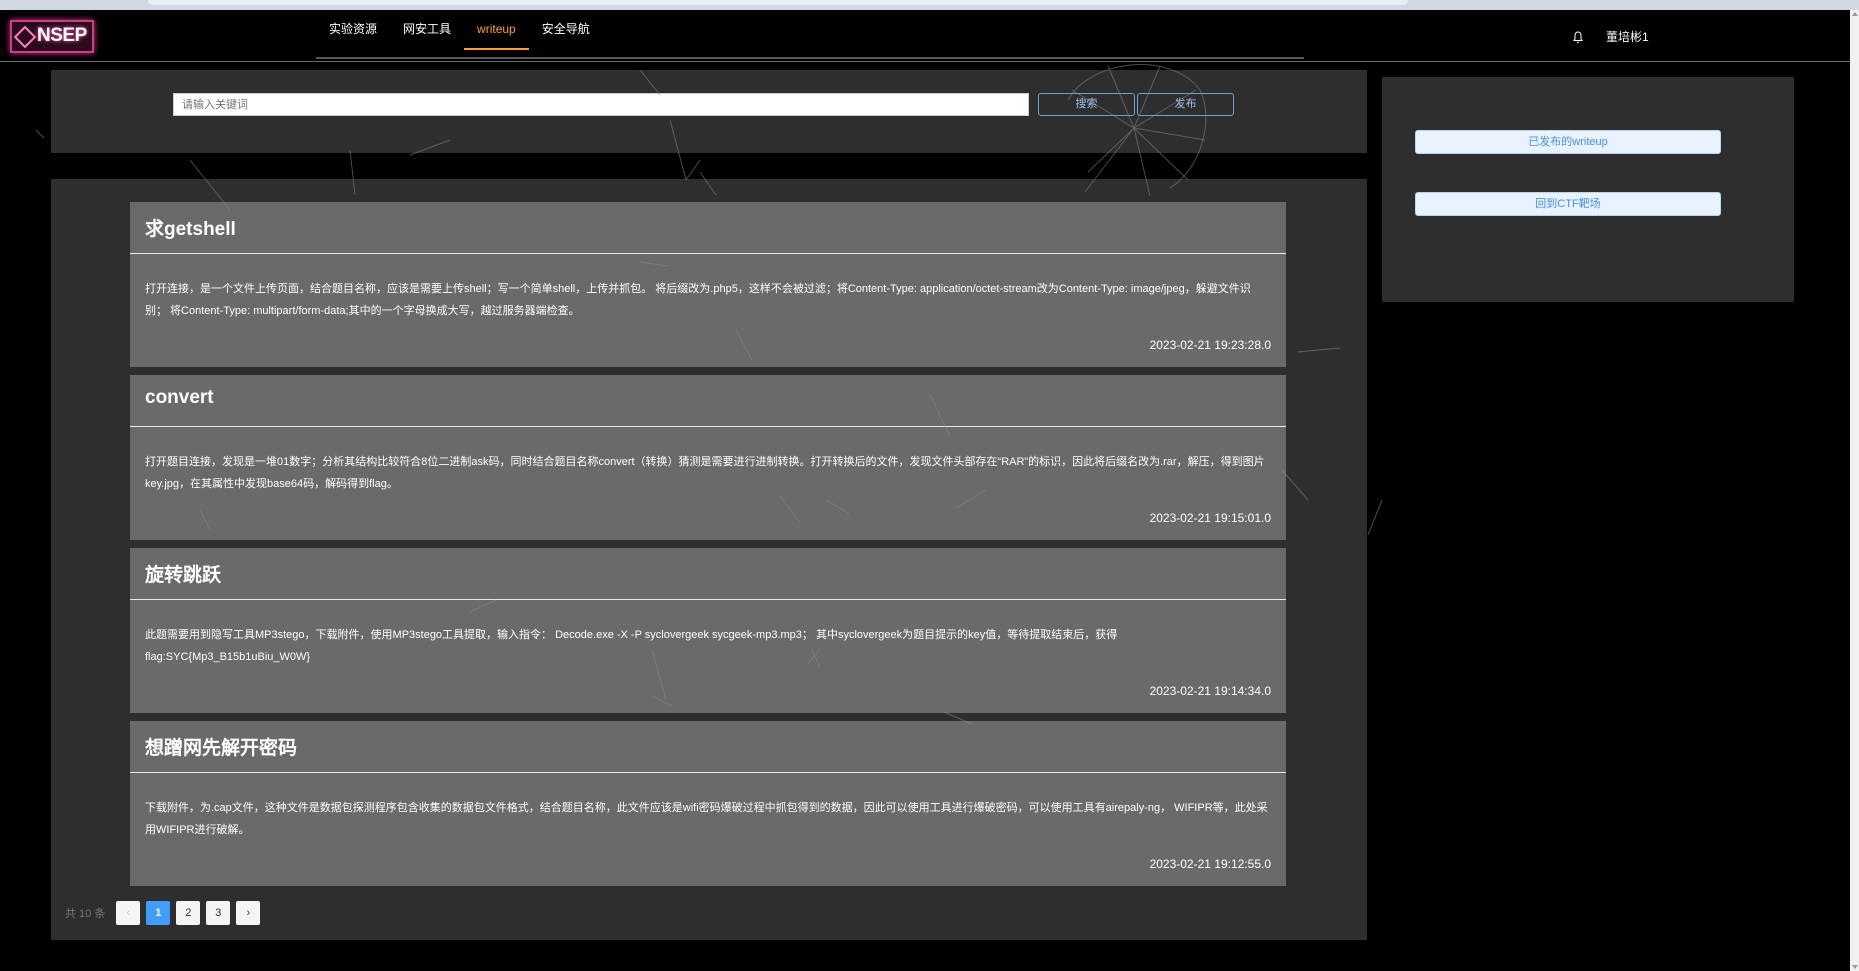 The height and width of the screenshot is (971, 1859). What do you see at coordinates (218, 913) in the screenshot?
I see `page-button-3: 3` at bounding box center [218, 913].